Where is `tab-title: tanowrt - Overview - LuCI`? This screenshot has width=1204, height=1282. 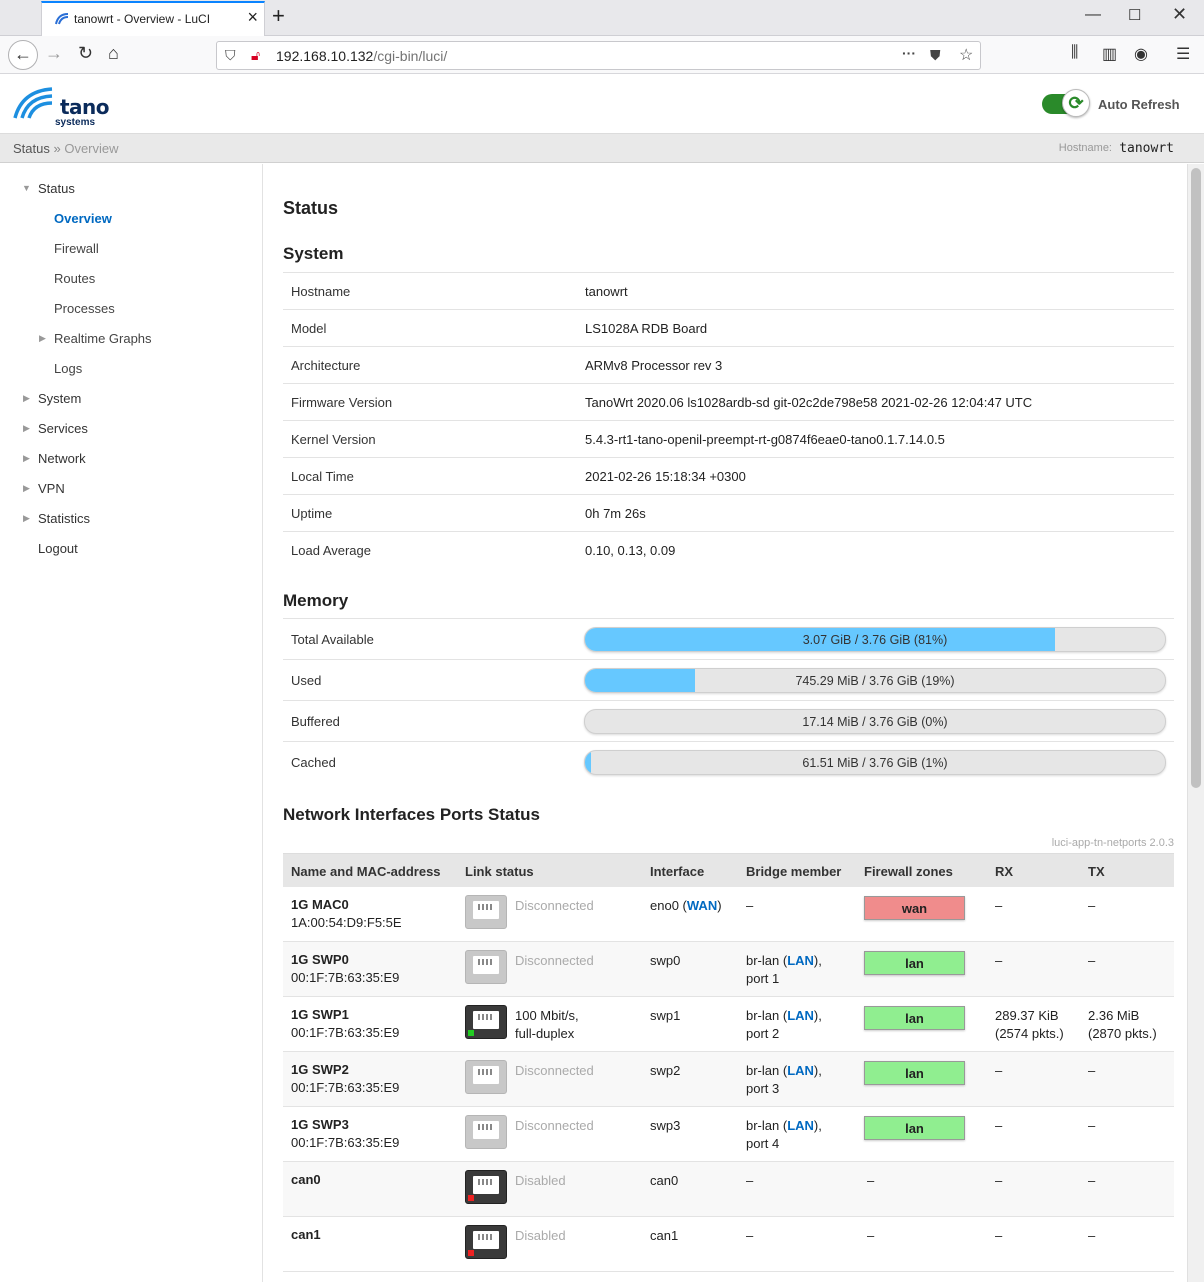 tab-title: tanowrt - Overview - LuCI is located at coordinates (142, 19).